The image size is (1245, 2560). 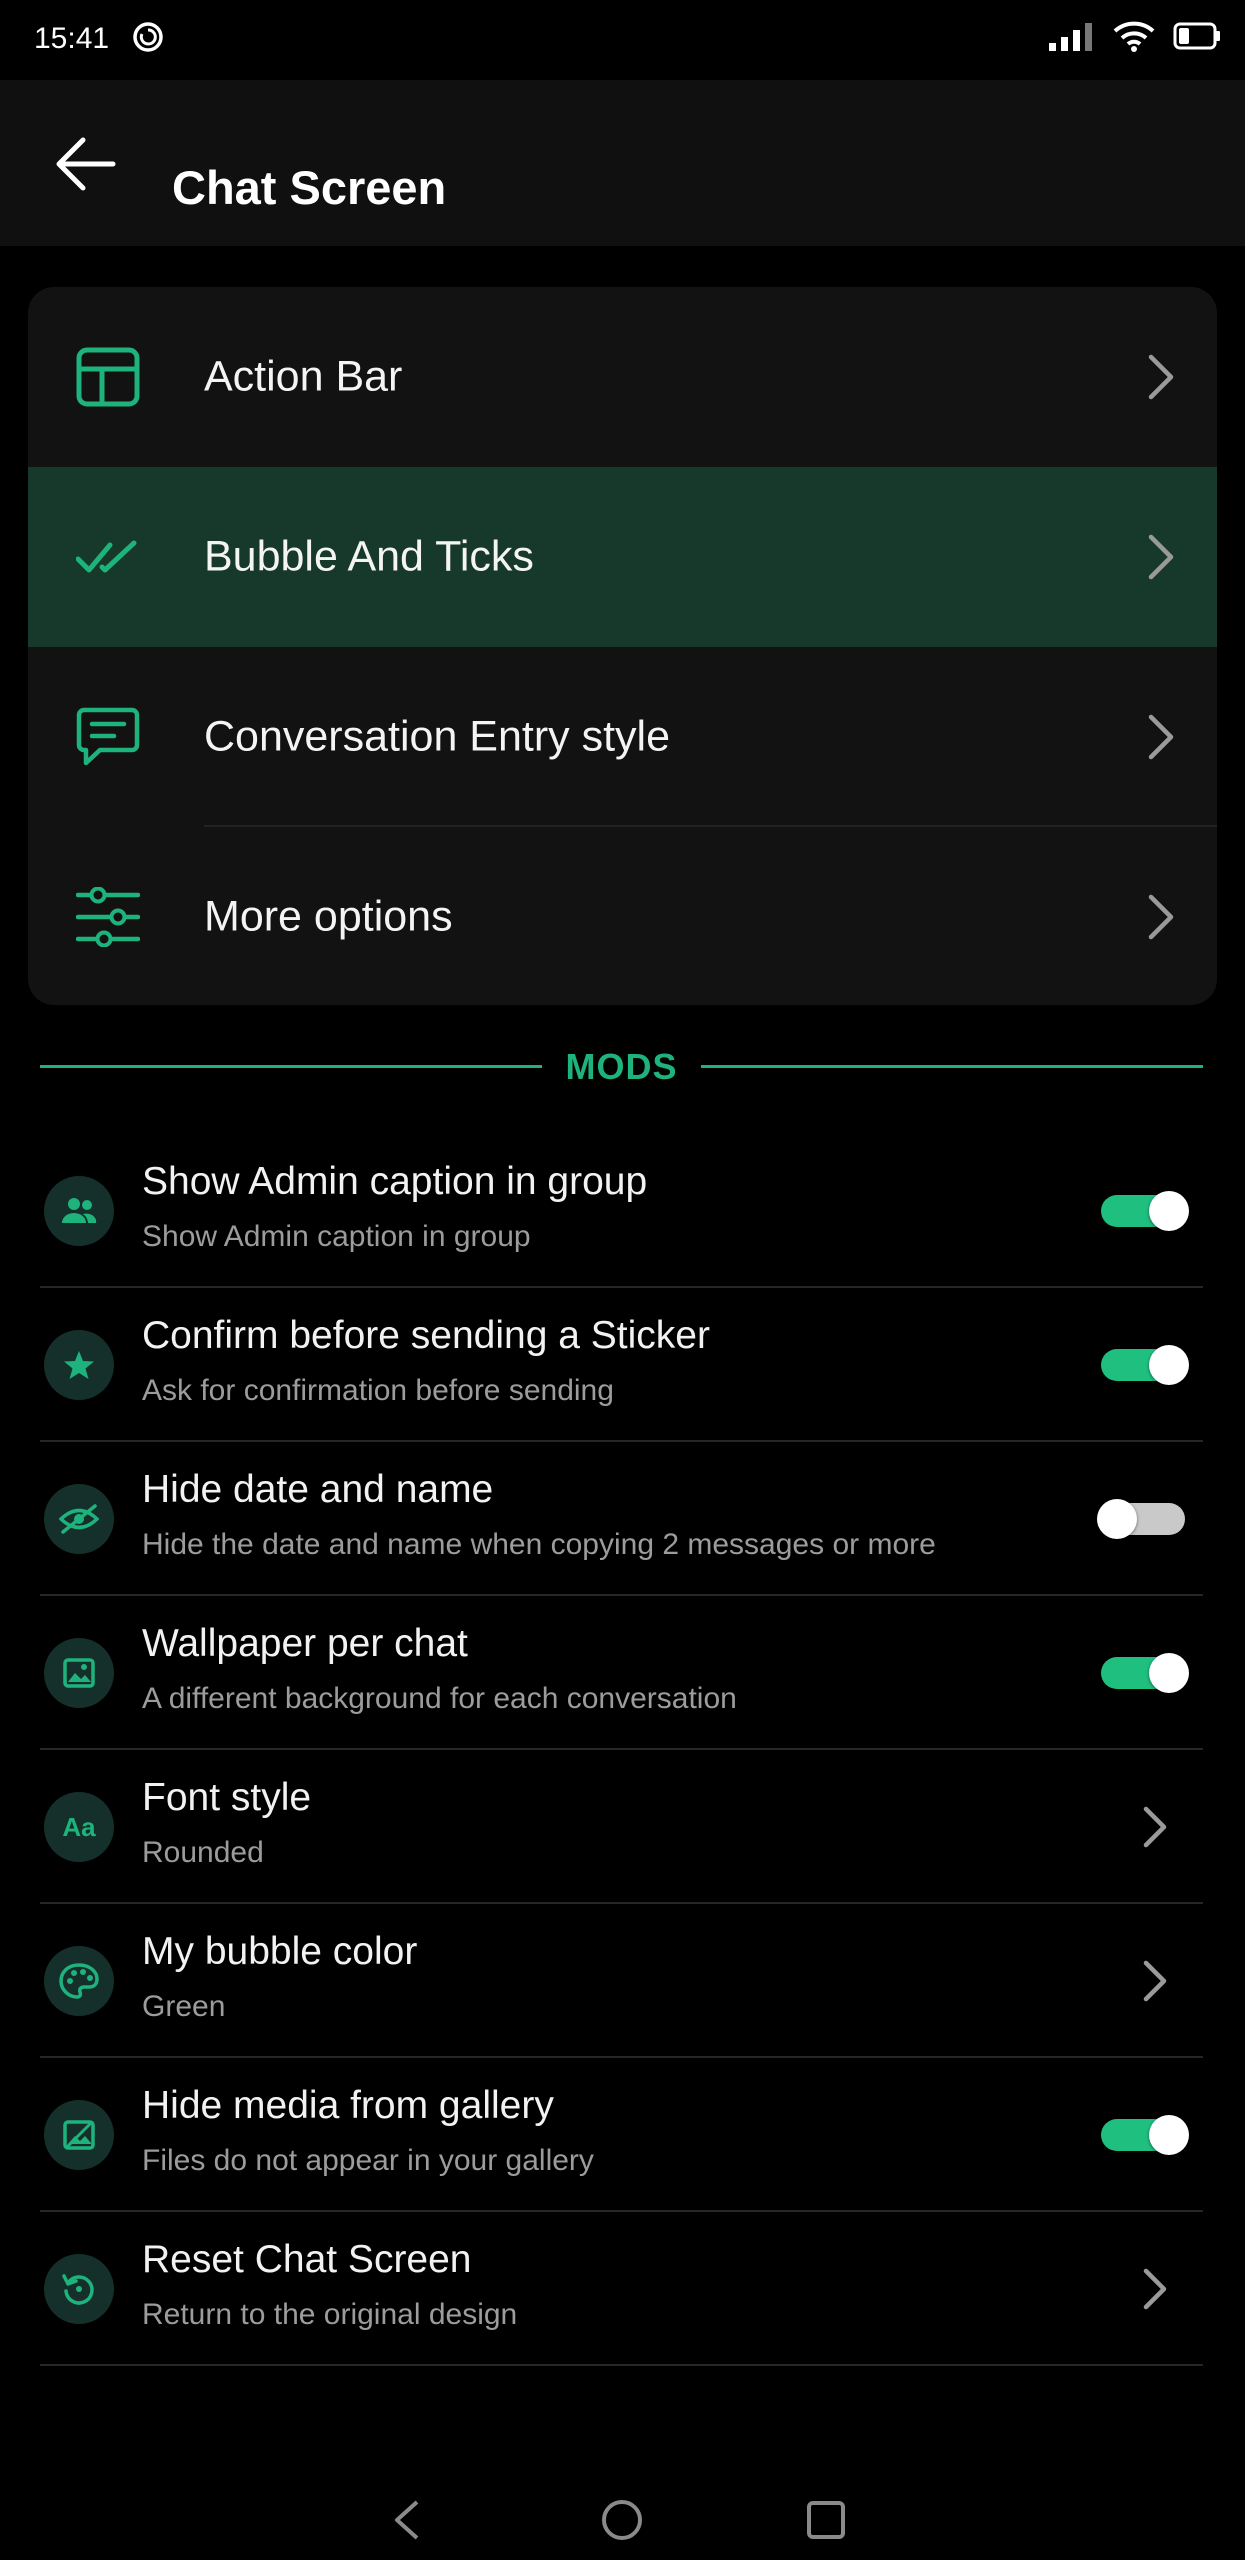 I want to click on mod-subtitle: Green, so click(x=184, y=2006).